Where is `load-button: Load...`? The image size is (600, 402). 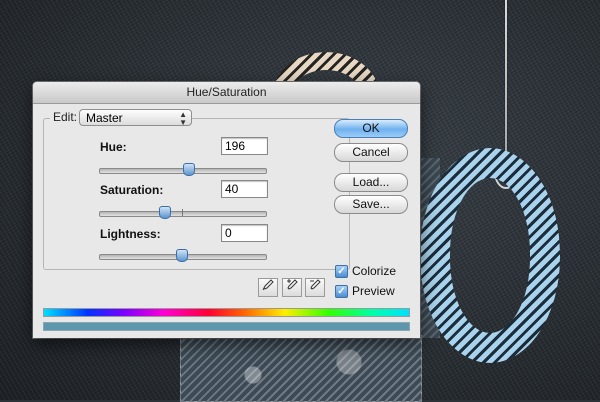 load-button: Load... is located at coordinates (371, 182).